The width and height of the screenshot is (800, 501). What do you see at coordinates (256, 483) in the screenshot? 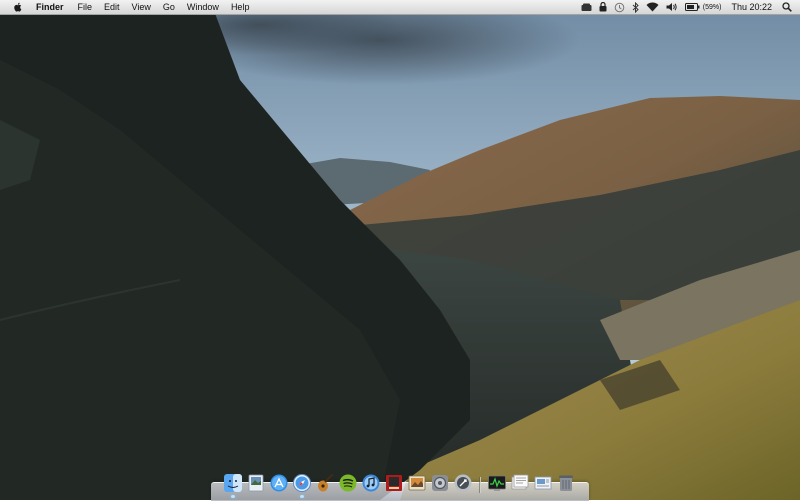
I see `dock-preview-icon` at bounding box center [256, 483].